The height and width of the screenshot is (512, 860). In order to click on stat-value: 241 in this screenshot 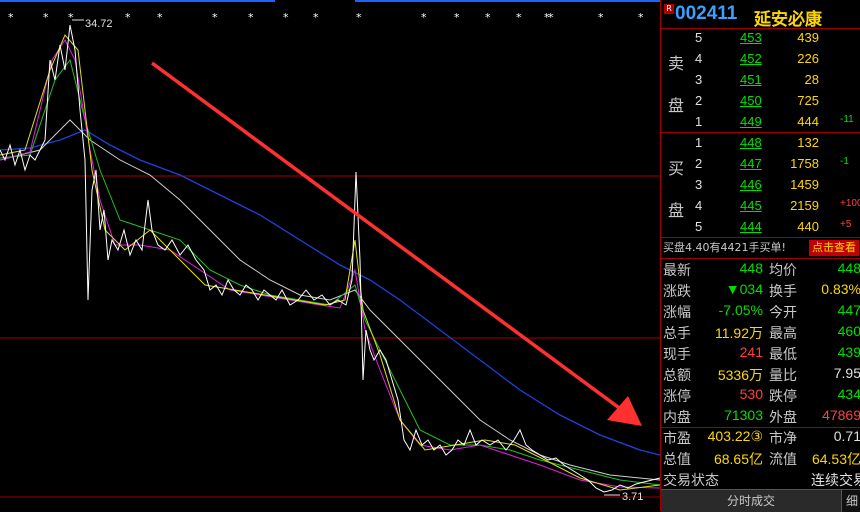, I will do `click(751, 352)`.